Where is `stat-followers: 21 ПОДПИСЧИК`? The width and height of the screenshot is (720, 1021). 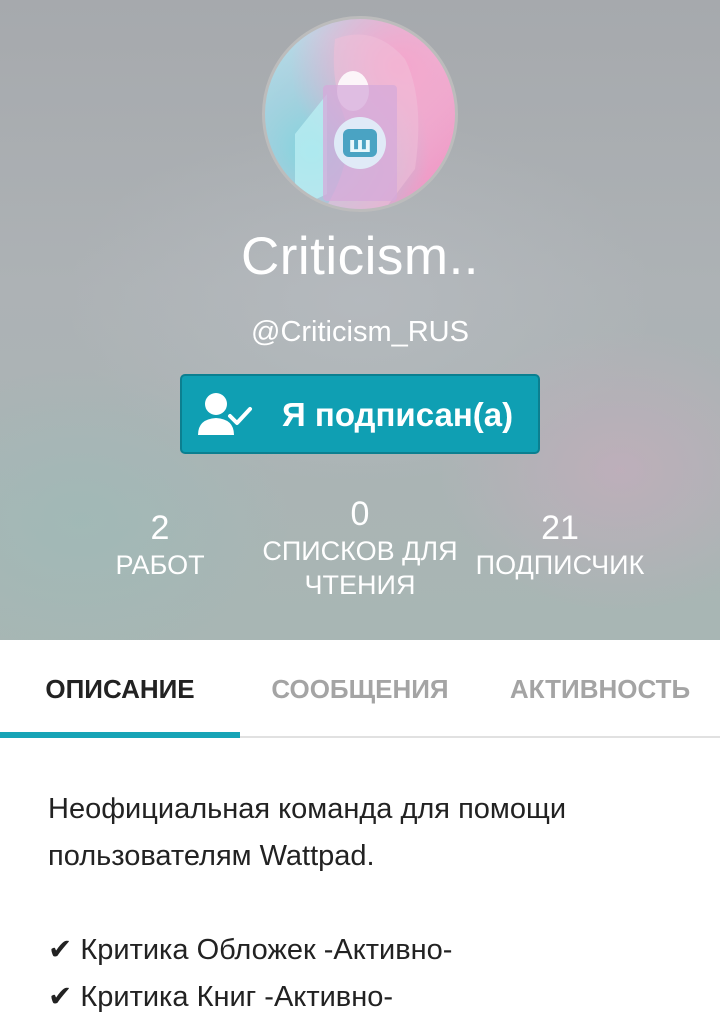
stat-followers: 21 ПОДПИСЧИК is located at coordinates (560, 545).